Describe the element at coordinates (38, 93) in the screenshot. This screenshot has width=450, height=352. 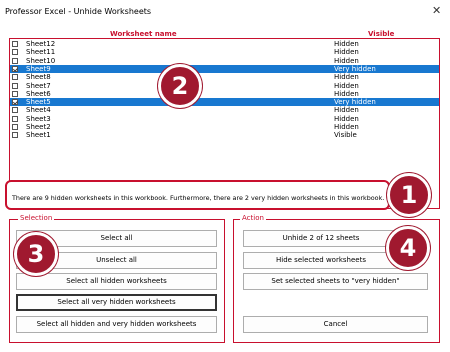
I see `worksheet-name: Sheet6` at that location.